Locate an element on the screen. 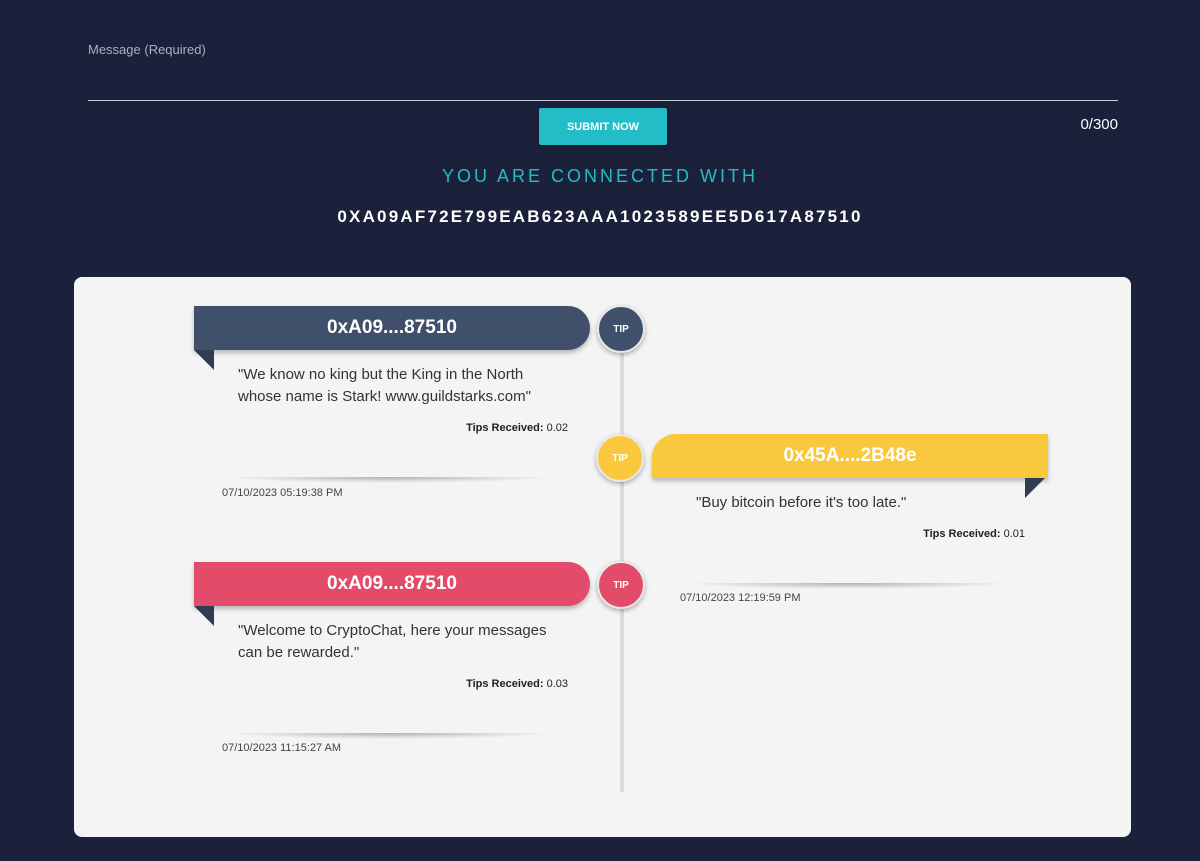 This screenshot has width=1200, height=861. tips-received-value: 0.02 is located at coordinates (557, 428).